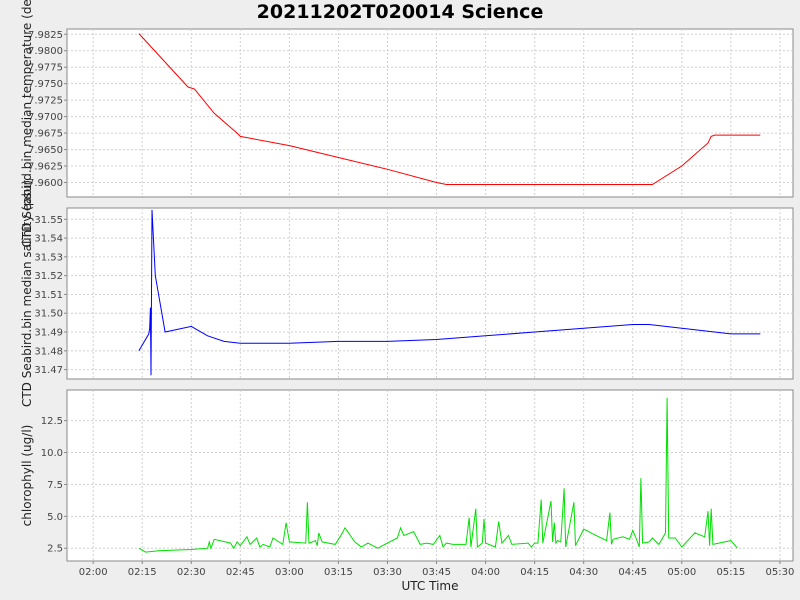 Image resolution: width=800 pixels, height=600 pixels. Describe the element at coordinates (48, 351) in the screenshot. I see `y-tick-label: 31.48` at that location.